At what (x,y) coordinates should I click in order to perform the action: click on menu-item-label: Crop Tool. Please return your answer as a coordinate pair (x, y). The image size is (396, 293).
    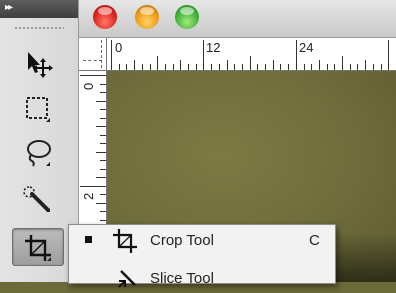
    Looking at the image, I should click on (182, 240).